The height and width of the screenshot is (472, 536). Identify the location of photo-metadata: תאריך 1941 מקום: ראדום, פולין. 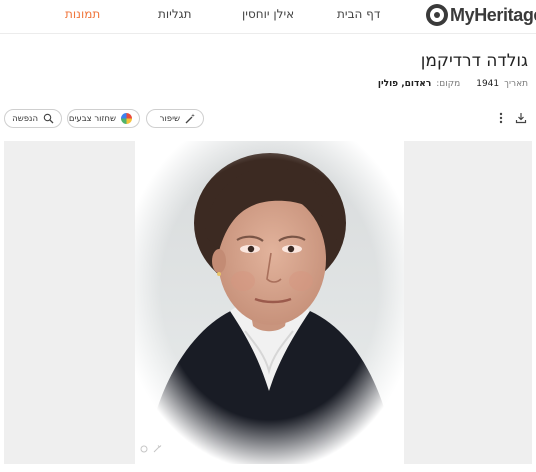
(445, 84).